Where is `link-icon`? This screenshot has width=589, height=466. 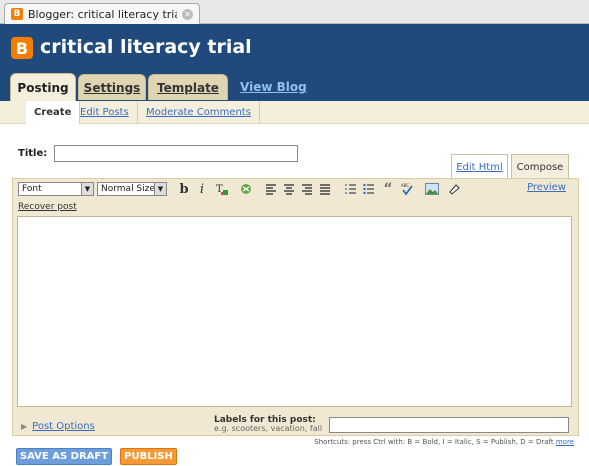
link-icon is located at coordinates (246, 189).